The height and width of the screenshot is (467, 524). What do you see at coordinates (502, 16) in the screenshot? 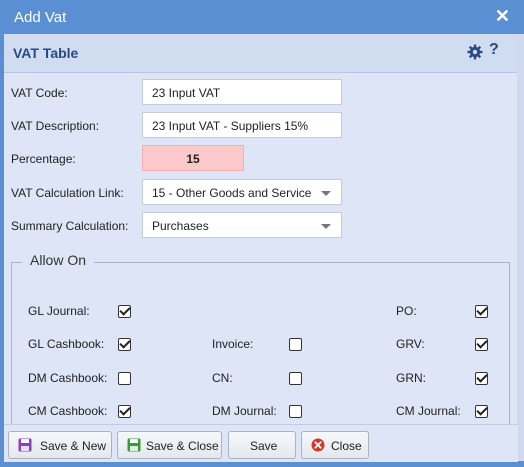
I see `close-icon: ✕` at bounding box center [502, 16].